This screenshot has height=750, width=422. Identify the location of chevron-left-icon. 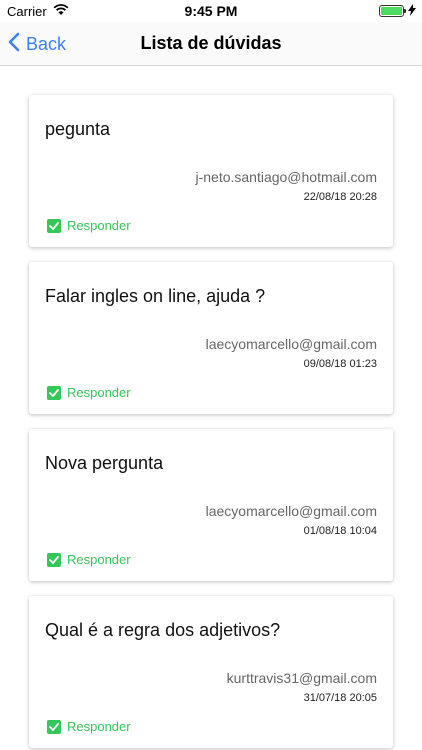
(14, 44).